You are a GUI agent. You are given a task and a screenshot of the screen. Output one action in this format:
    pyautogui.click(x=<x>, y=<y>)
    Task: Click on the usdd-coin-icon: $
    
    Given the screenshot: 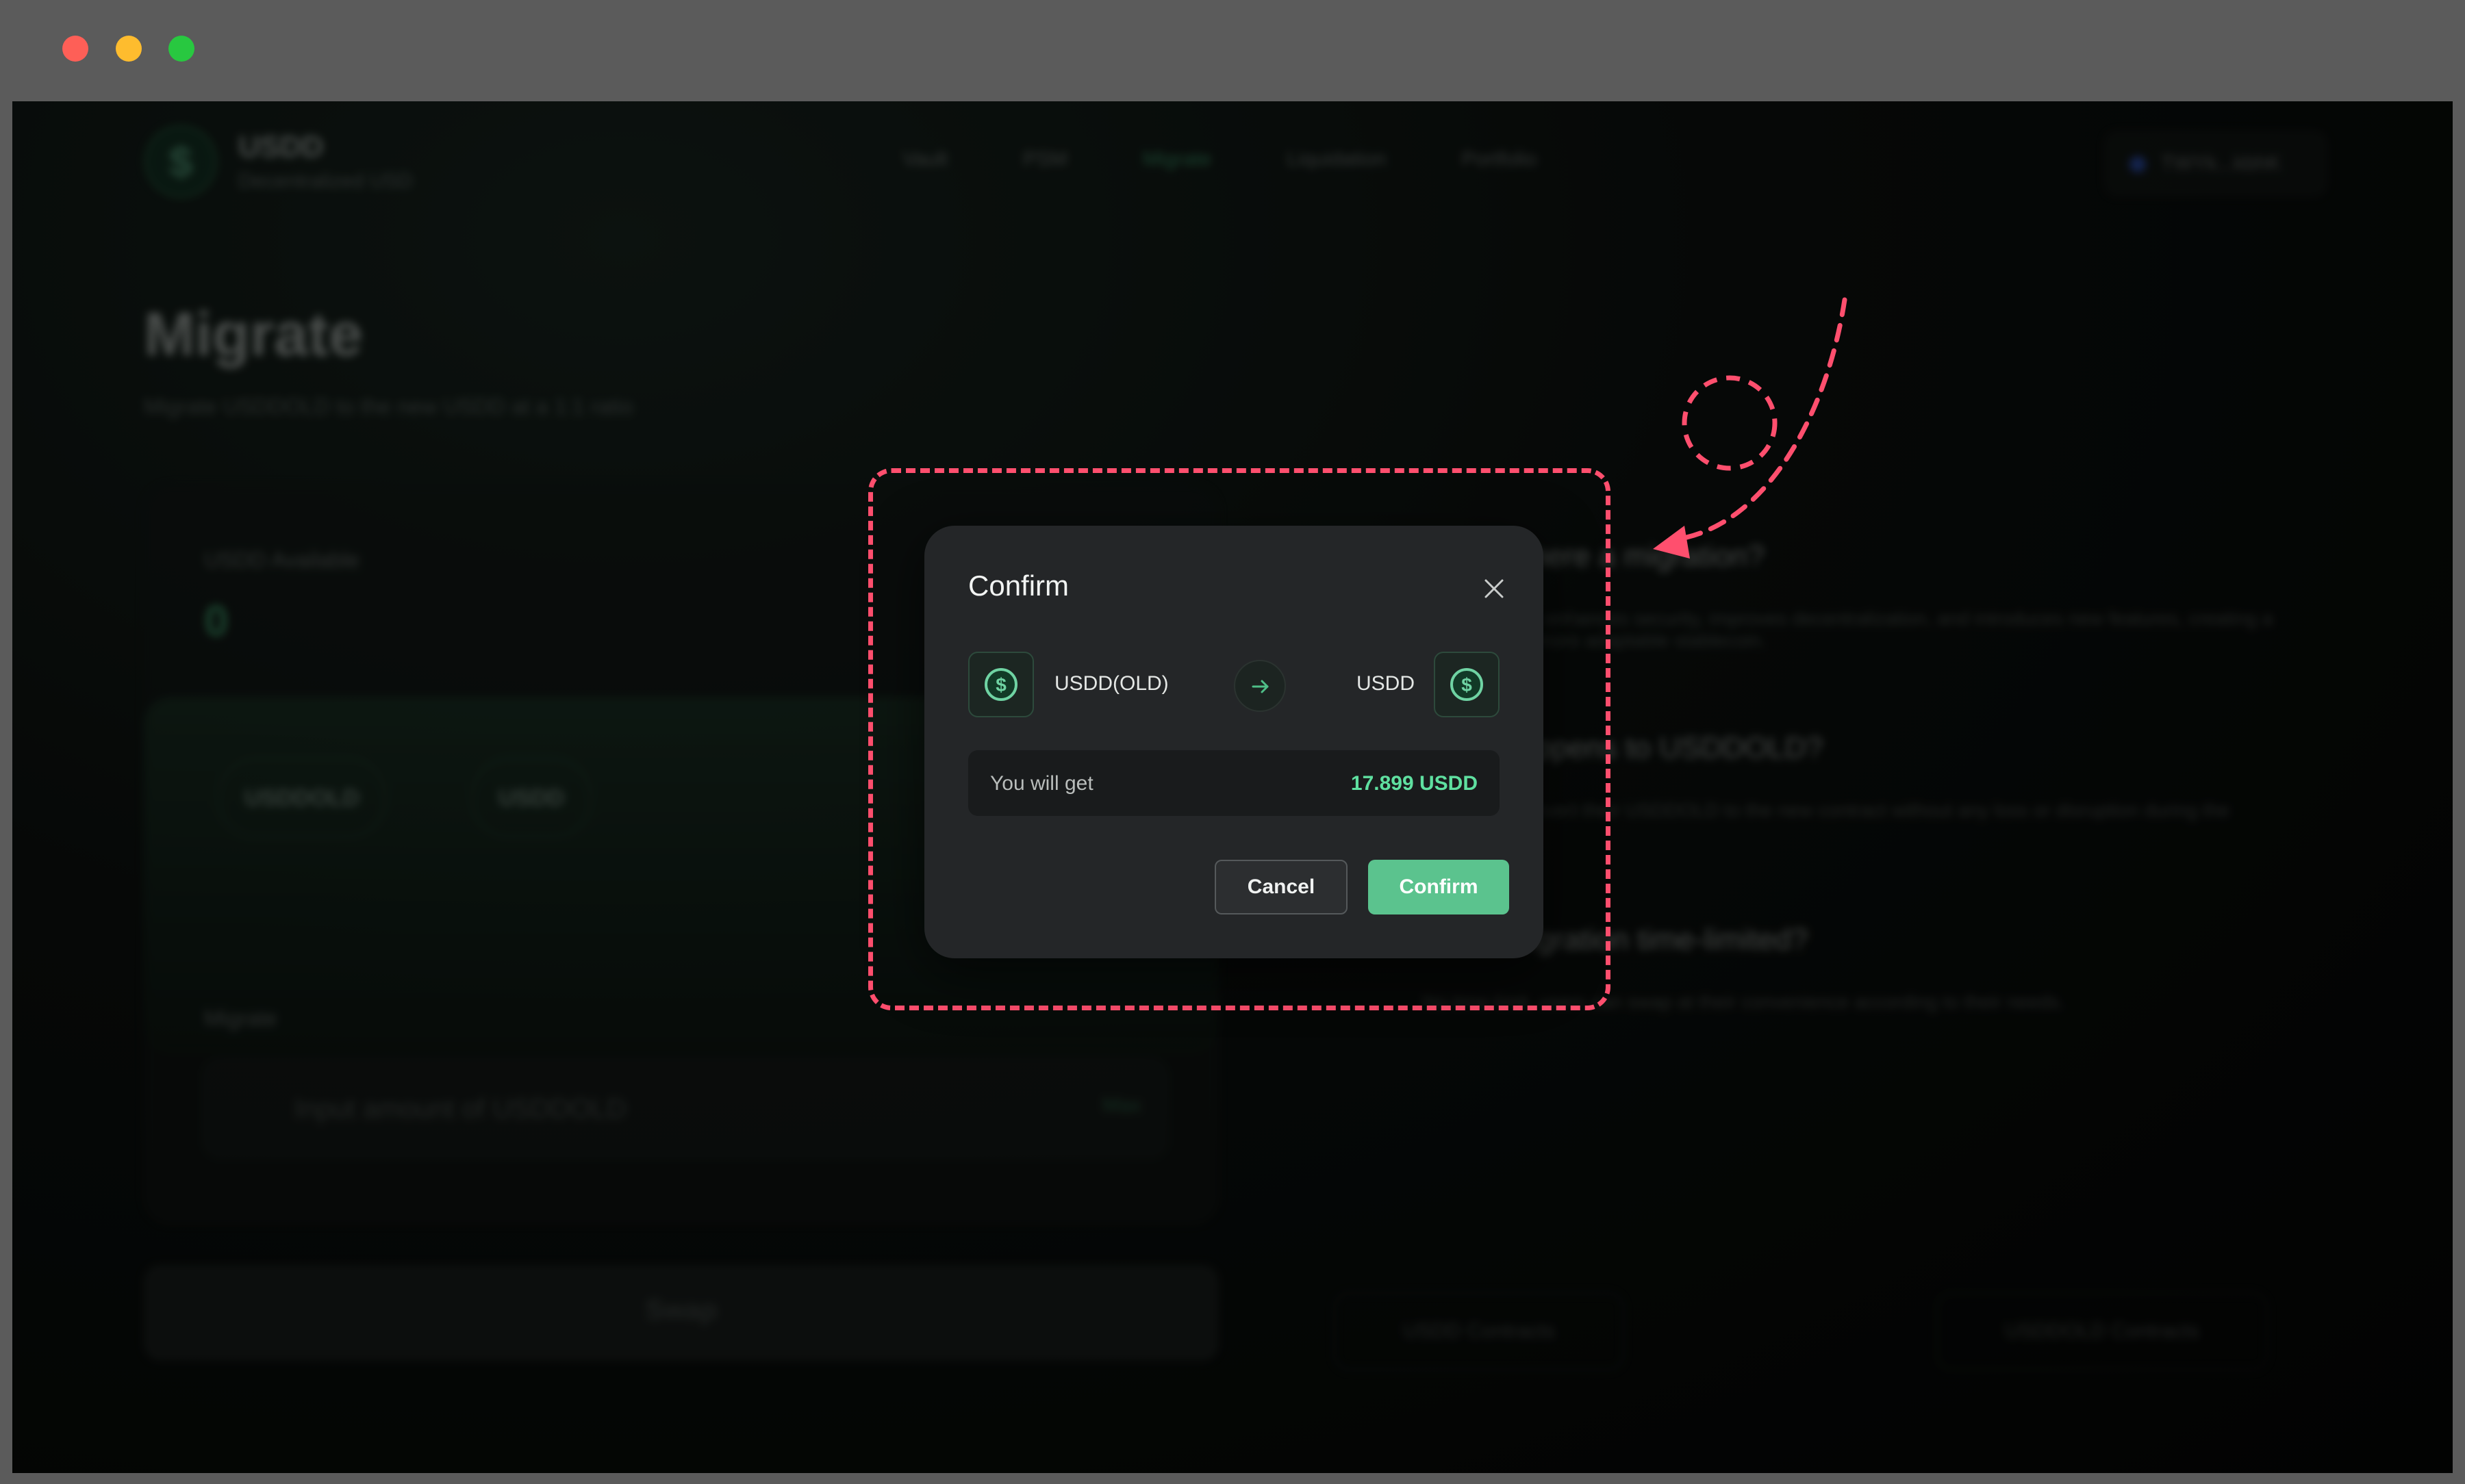 What is the action you would take?
    pyautogui.click(x=1467, y=684)
    